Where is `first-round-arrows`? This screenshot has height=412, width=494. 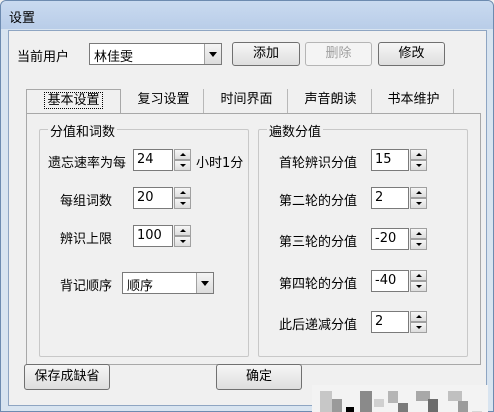
first-round-arrows is located at coordinates (418, 160).